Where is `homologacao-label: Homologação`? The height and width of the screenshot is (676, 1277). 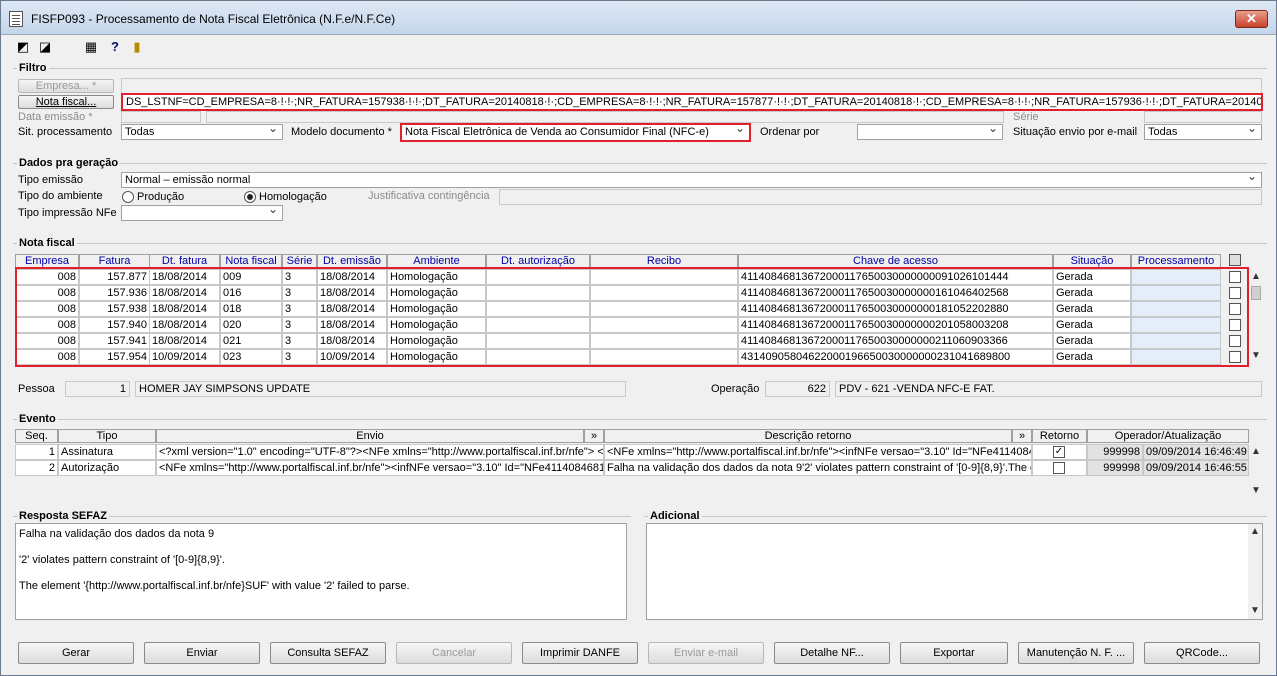
homologacao-label: Homologação is located at coordinates (293, 197).